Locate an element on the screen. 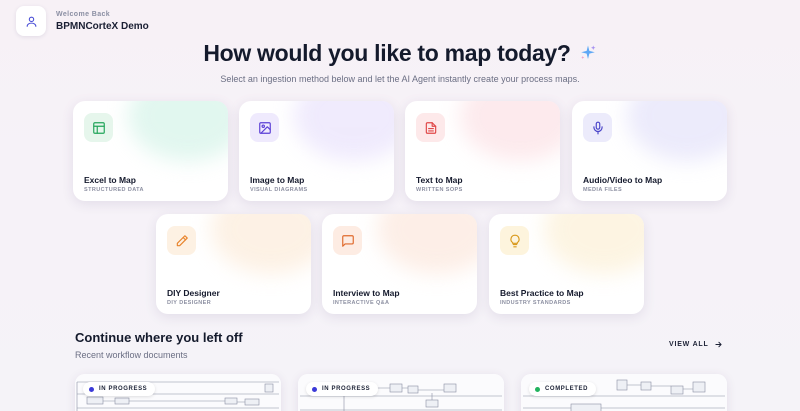 The image size is (800, 411). page-title-text: How would you like to map today? is located at coordinates (387, 53).